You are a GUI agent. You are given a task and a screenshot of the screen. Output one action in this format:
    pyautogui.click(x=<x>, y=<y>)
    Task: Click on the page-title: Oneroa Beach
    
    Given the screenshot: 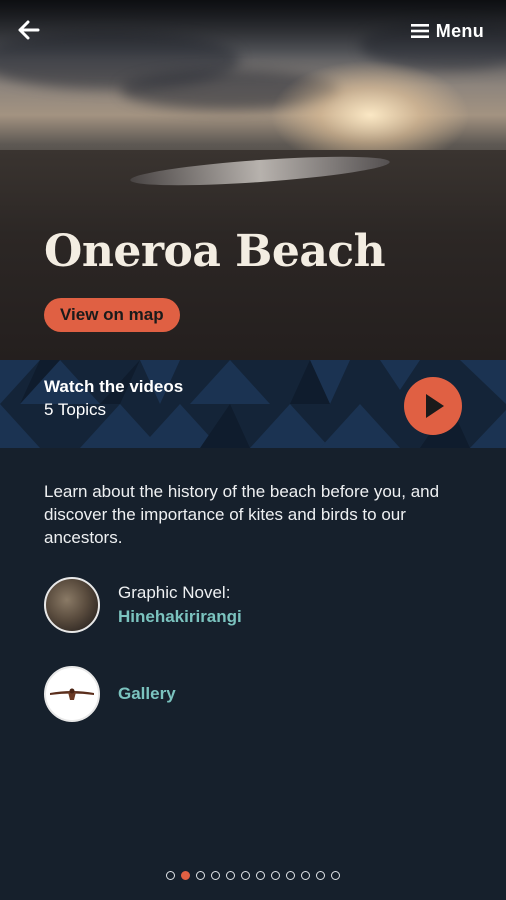 What is the action you would take?
    pyautogui.click(x=215, y=251)
    